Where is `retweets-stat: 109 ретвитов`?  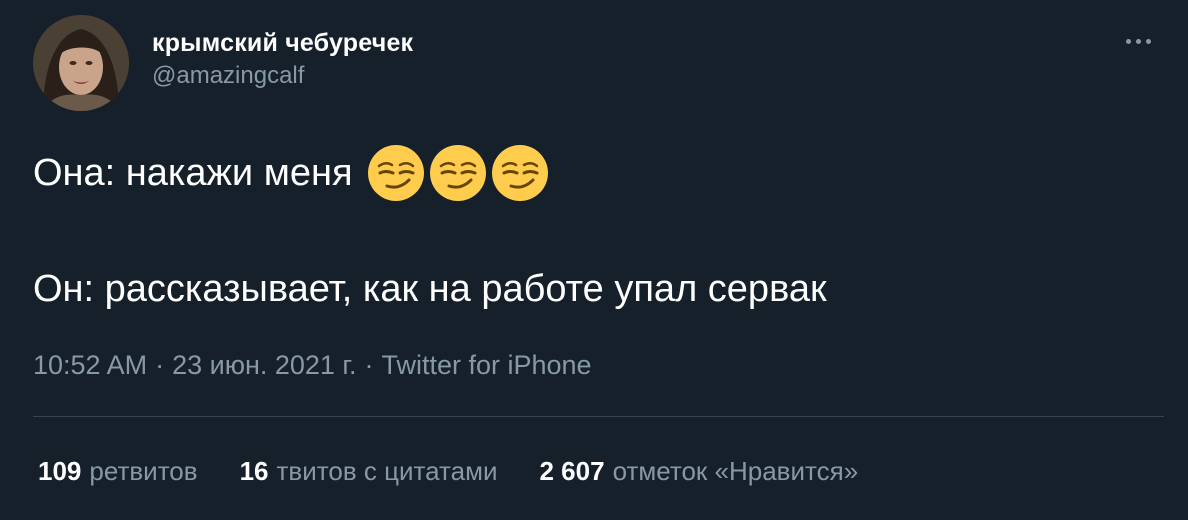 retweets-stat: 109 ретвитов is located at coordinates (118, 471).